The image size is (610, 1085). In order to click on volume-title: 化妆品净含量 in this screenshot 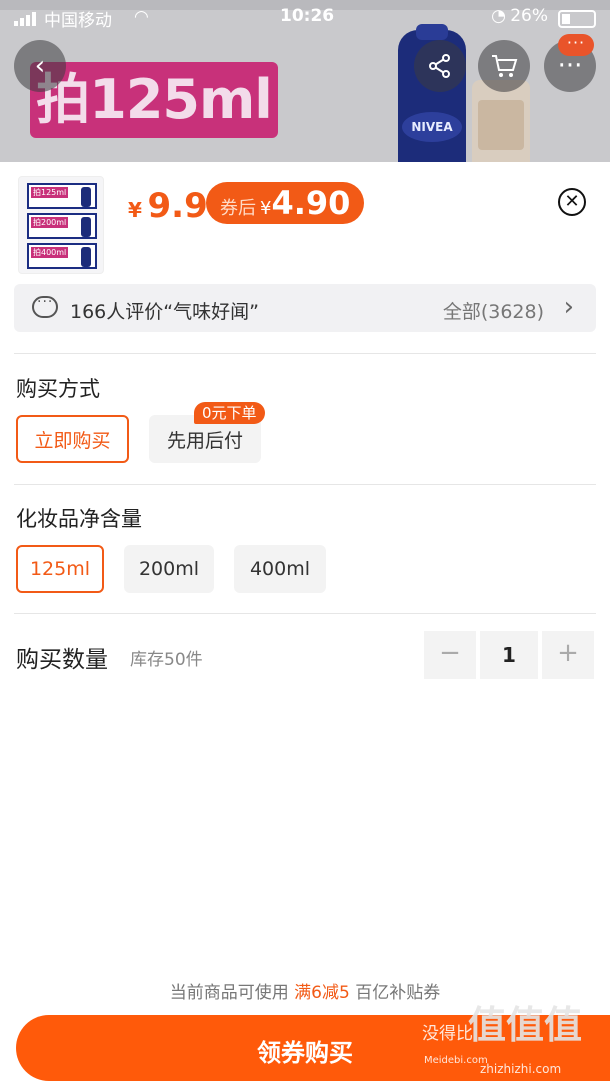, I will do `click(79, 519)`.